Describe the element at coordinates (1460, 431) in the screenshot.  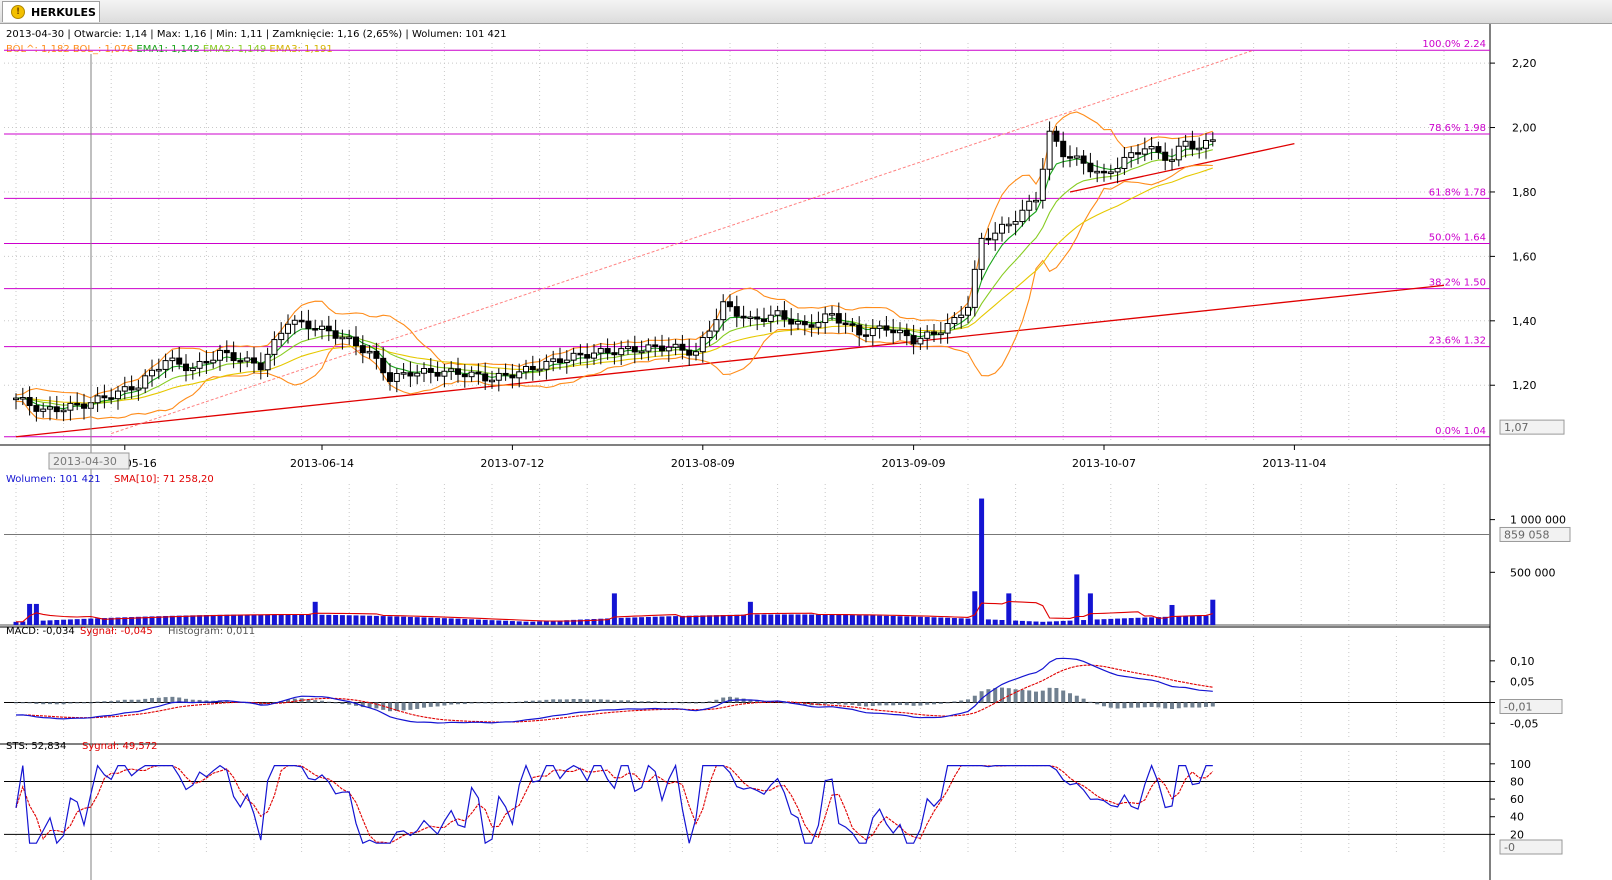
I see `fib-level-label: 0.0% 1.04` at that location.